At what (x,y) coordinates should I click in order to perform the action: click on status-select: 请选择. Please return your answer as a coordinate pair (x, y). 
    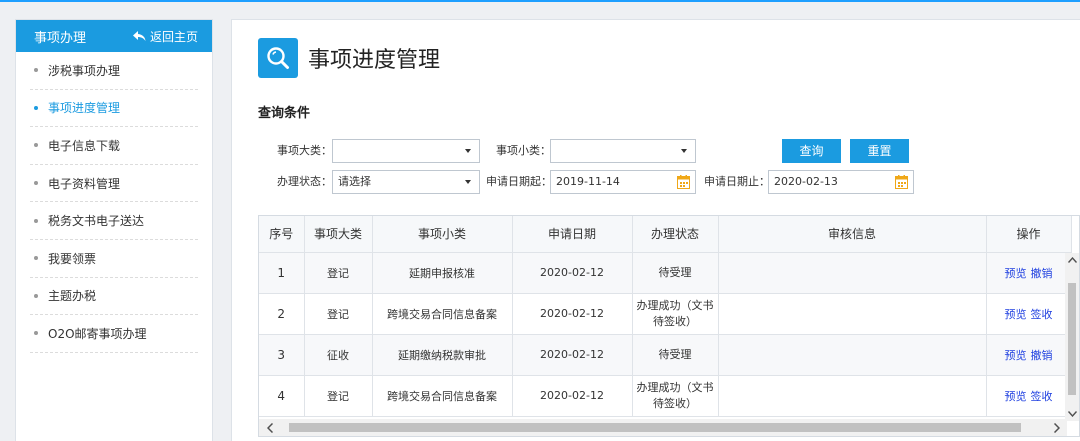
    Looking at the image, I should click on (406, 182).